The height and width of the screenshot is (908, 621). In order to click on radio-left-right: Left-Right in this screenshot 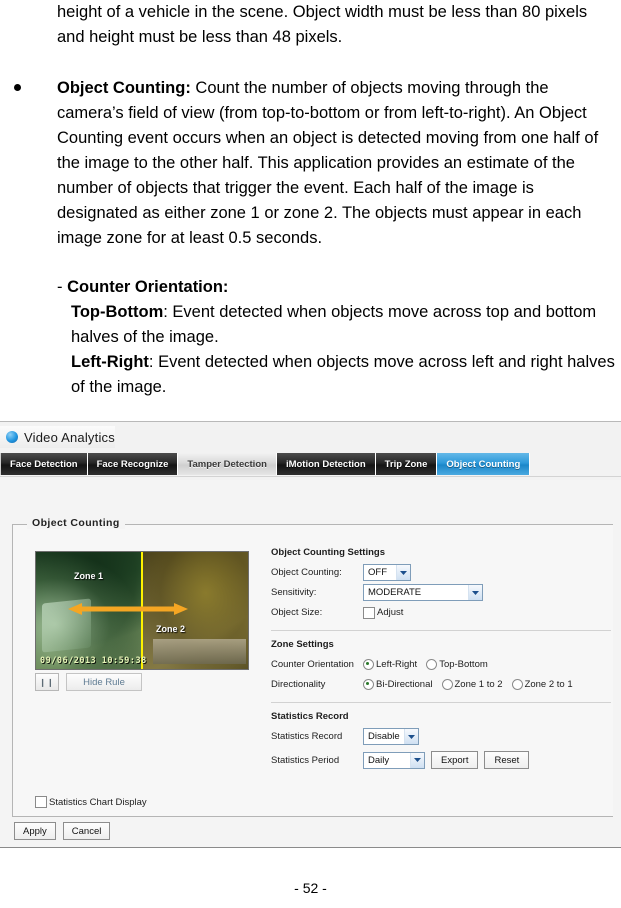, I will do `click(390, 664)`.